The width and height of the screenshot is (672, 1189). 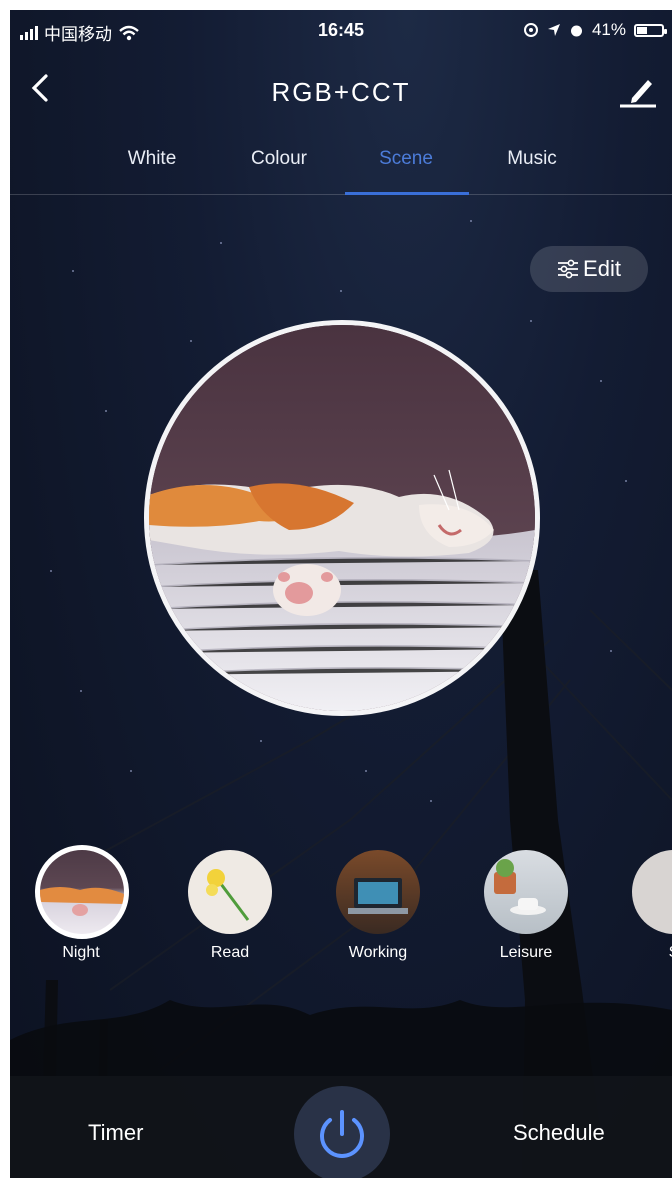 What do you see at coordinates (532, 159) in the screenshot?
I see `tab-music: Music` at bounding box center [532, 159].